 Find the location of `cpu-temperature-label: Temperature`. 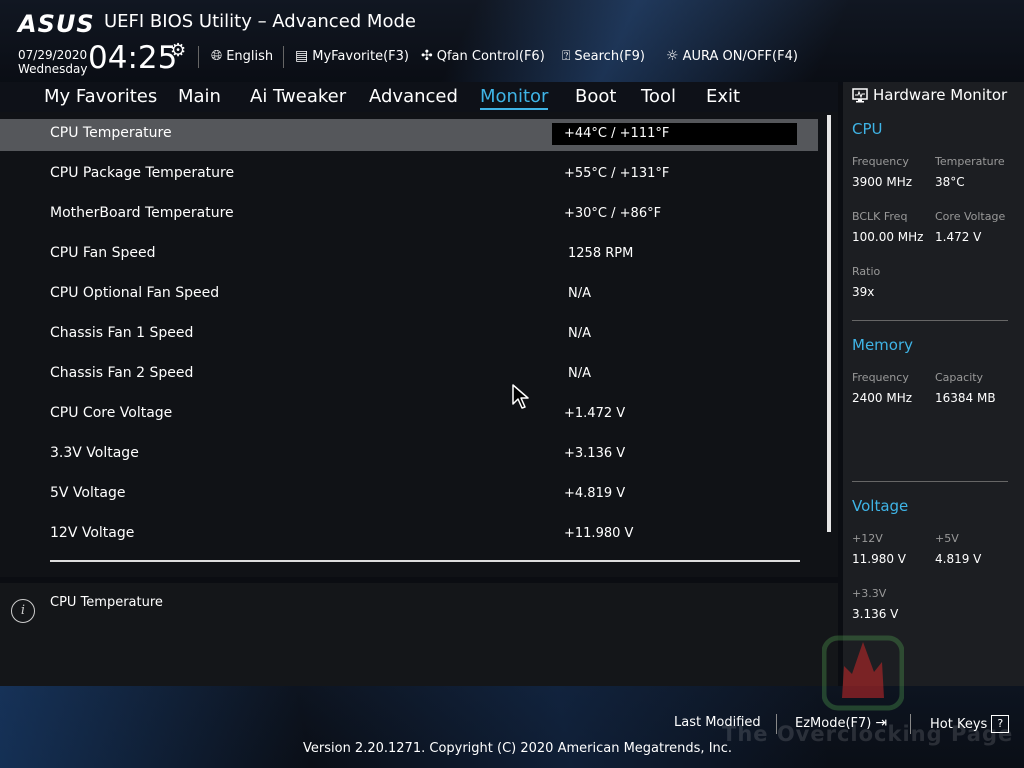

cpu-temperature-label: Temperature is located at coordinates (970, 161).